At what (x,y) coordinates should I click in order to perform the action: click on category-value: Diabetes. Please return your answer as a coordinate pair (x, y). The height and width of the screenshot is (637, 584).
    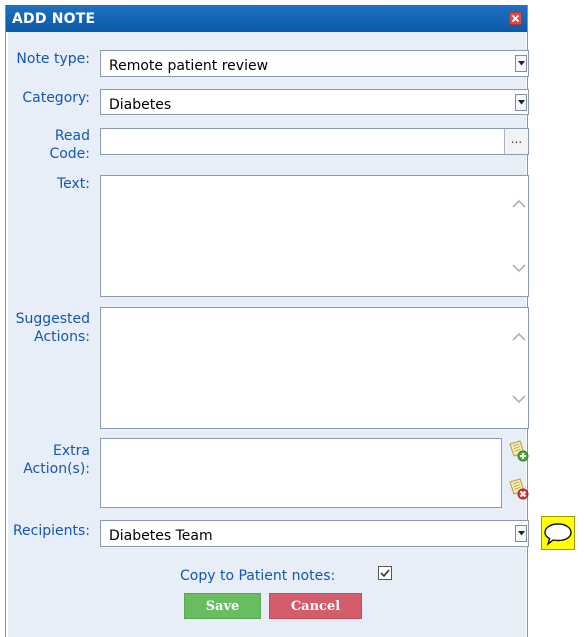
    Looking at the image, I should click on (140, 105).